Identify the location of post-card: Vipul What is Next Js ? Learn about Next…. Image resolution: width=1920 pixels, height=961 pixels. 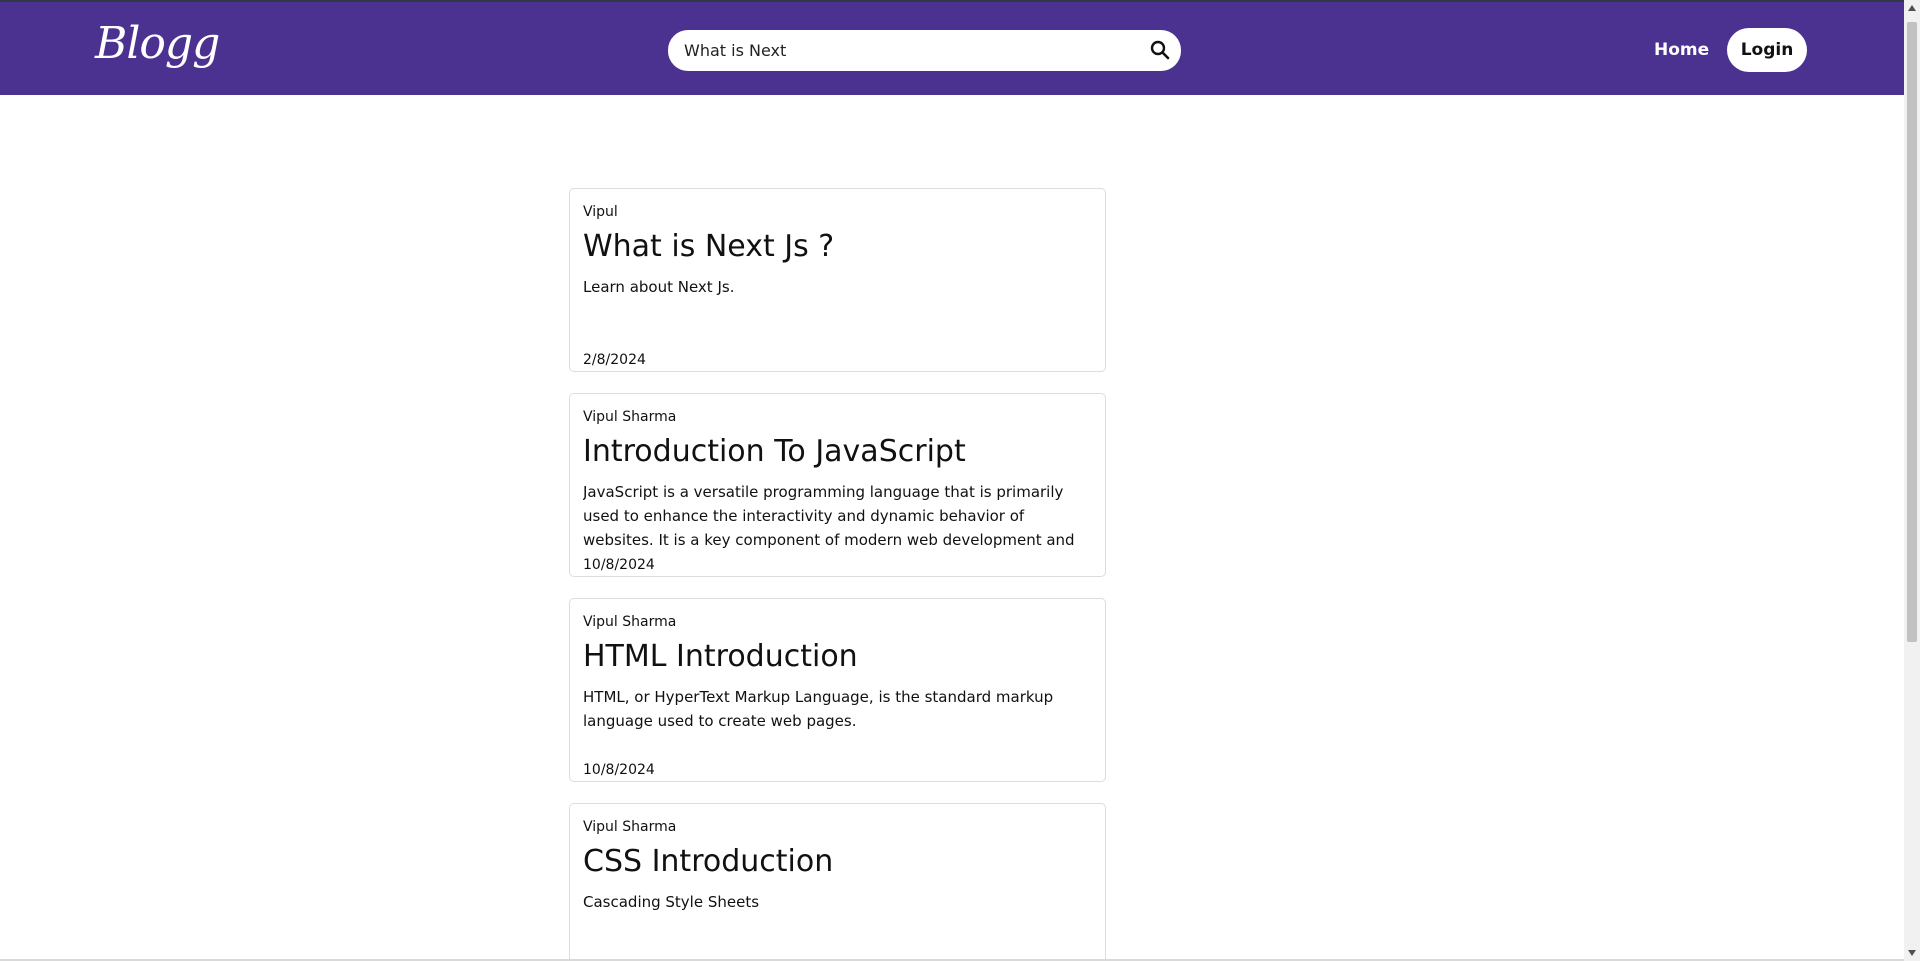
(837, 280).